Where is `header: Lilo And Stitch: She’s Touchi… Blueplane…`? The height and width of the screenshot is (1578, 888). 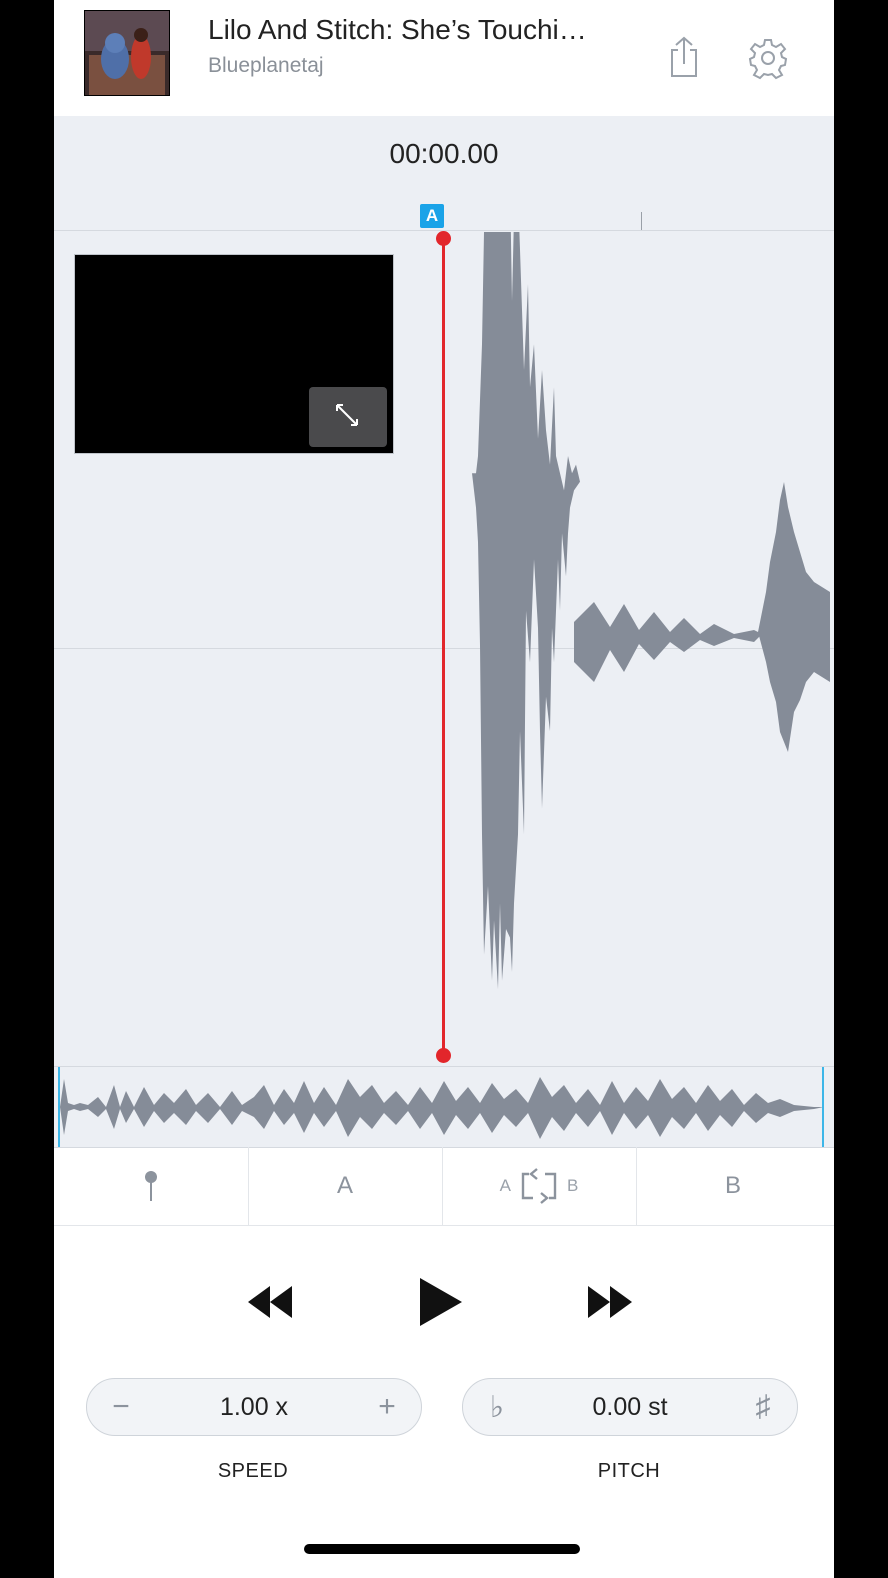 header: Lilo And Stitch: She’s Touchi… Blueplane… is located at coordinates (444, 58).